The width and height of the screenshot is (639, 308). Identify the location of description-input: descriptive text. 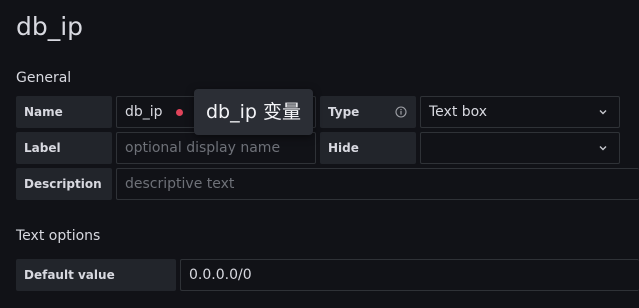
(377, 184).